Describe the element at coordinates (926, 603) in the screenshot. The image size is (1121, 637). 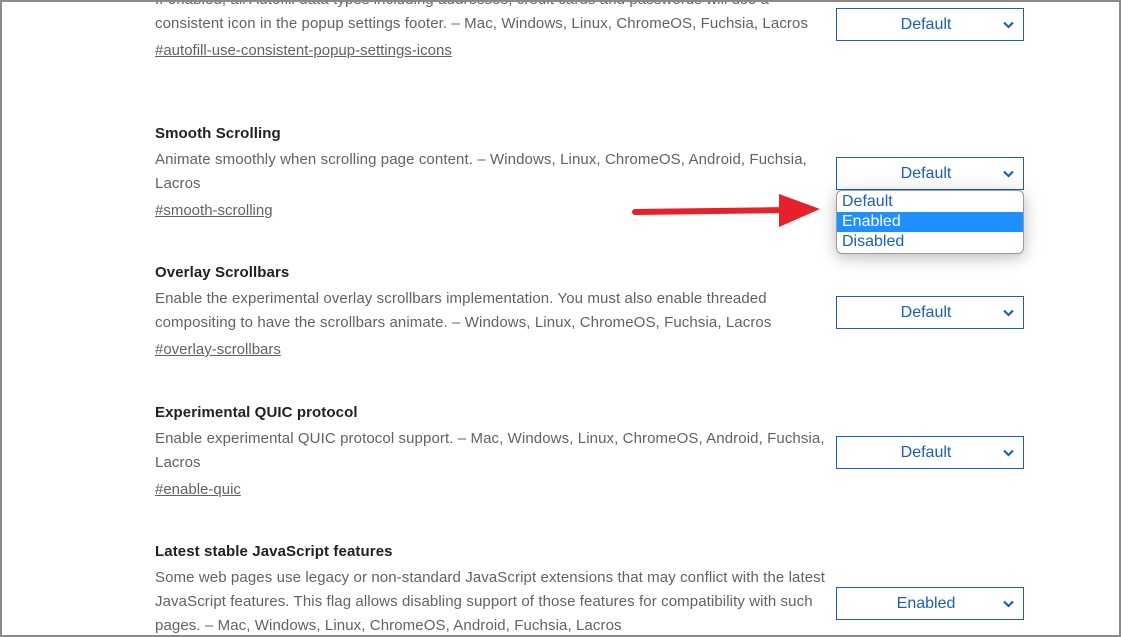
I see `select-value: Enabled` at that location.